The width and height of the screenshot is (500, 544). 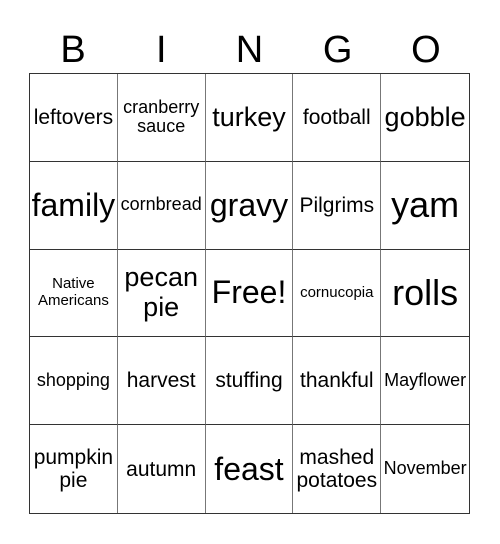 What do you see at coordinates (73, 50) in the screenshot?
I see `header-letter-b: B` at bounding box center [73, 50].